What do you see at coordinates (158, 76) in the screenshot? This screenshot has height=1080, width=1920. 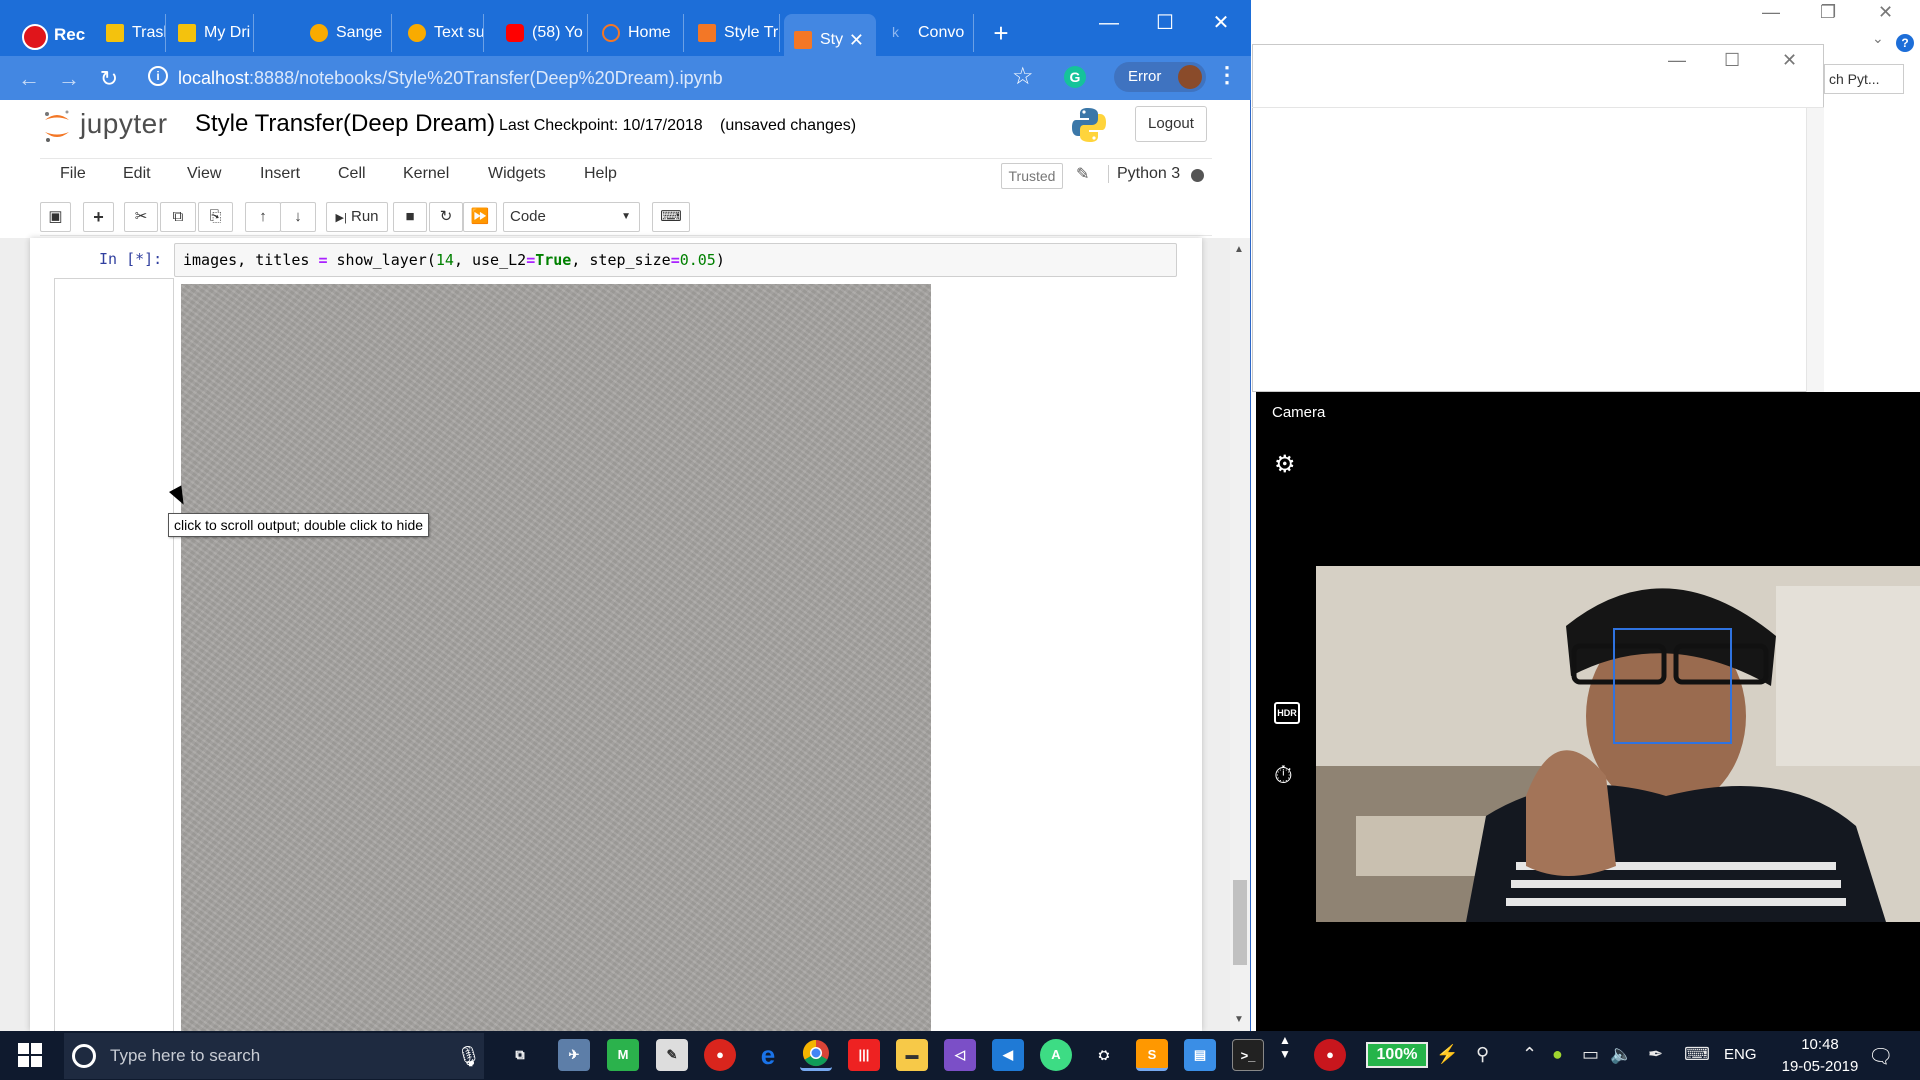 I see `info-icon: i` at bounding box center [158, 76].